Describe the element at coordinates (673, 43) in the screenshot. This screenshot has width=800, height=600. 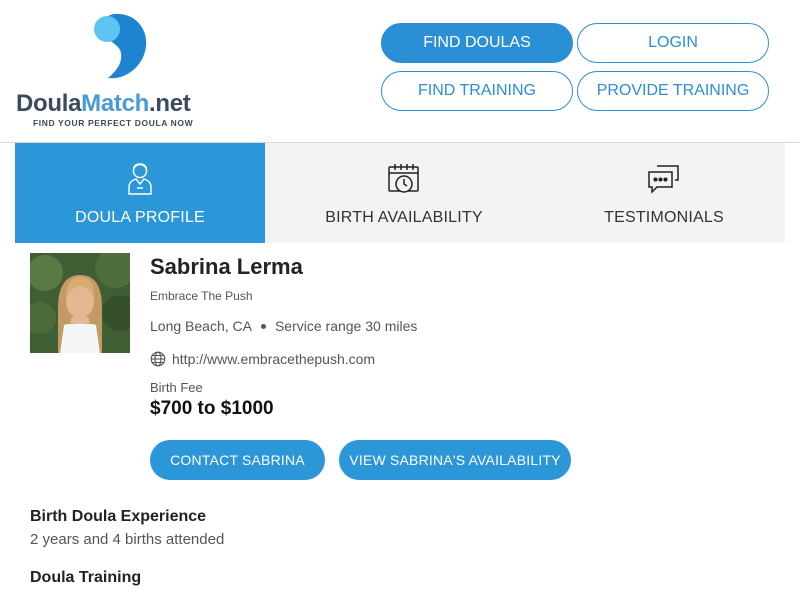
I see `login-button: LOGIN` at that location.